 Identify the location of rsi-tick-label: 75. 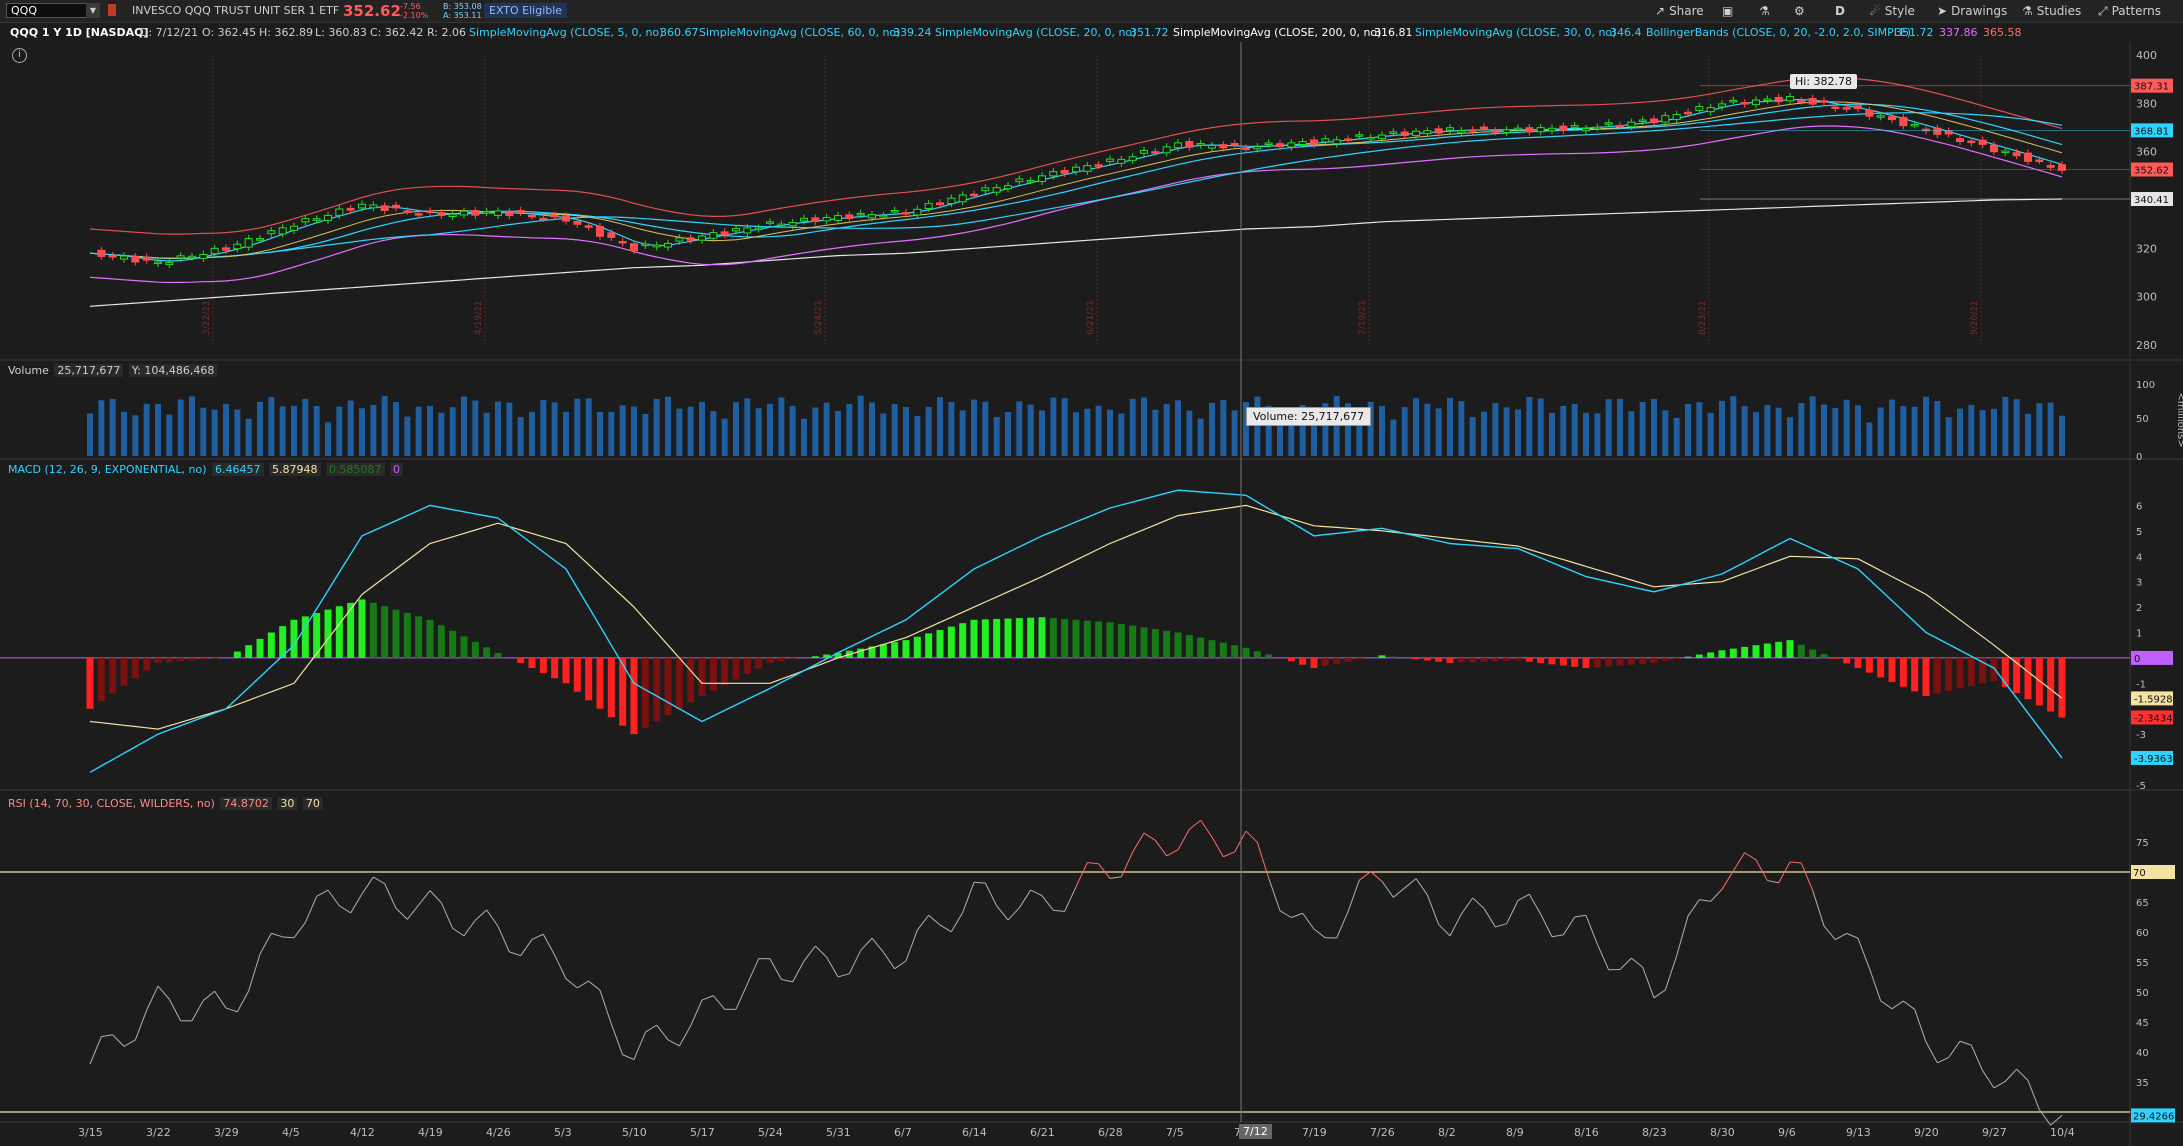
(2142, 843).